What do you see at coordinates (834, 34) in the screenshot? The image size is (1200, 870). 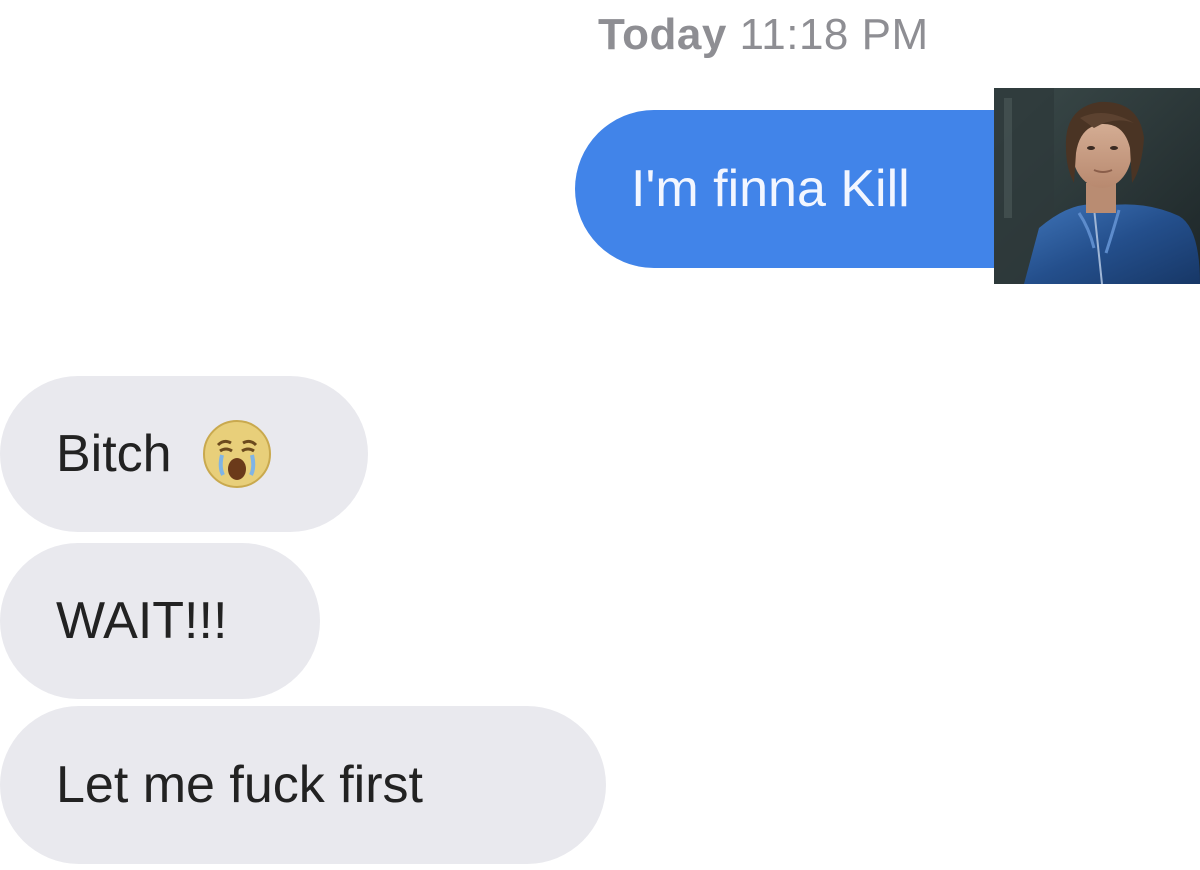 I see `timestamp-time: 11:18 PM` at bounding box center [834, 34].